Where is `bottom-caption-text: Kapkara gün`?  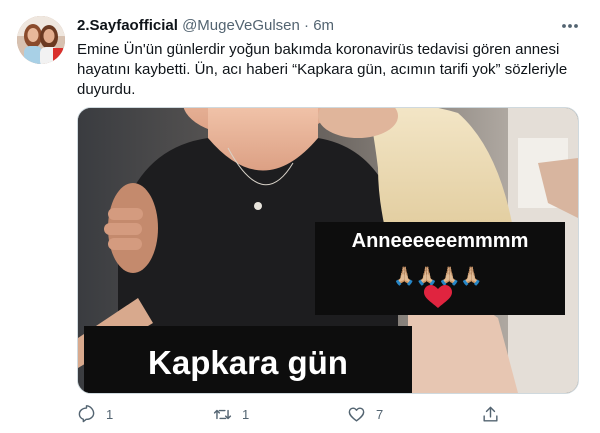 bottom-caption-text: Kapkara gün is located at coordinates (248, 362).